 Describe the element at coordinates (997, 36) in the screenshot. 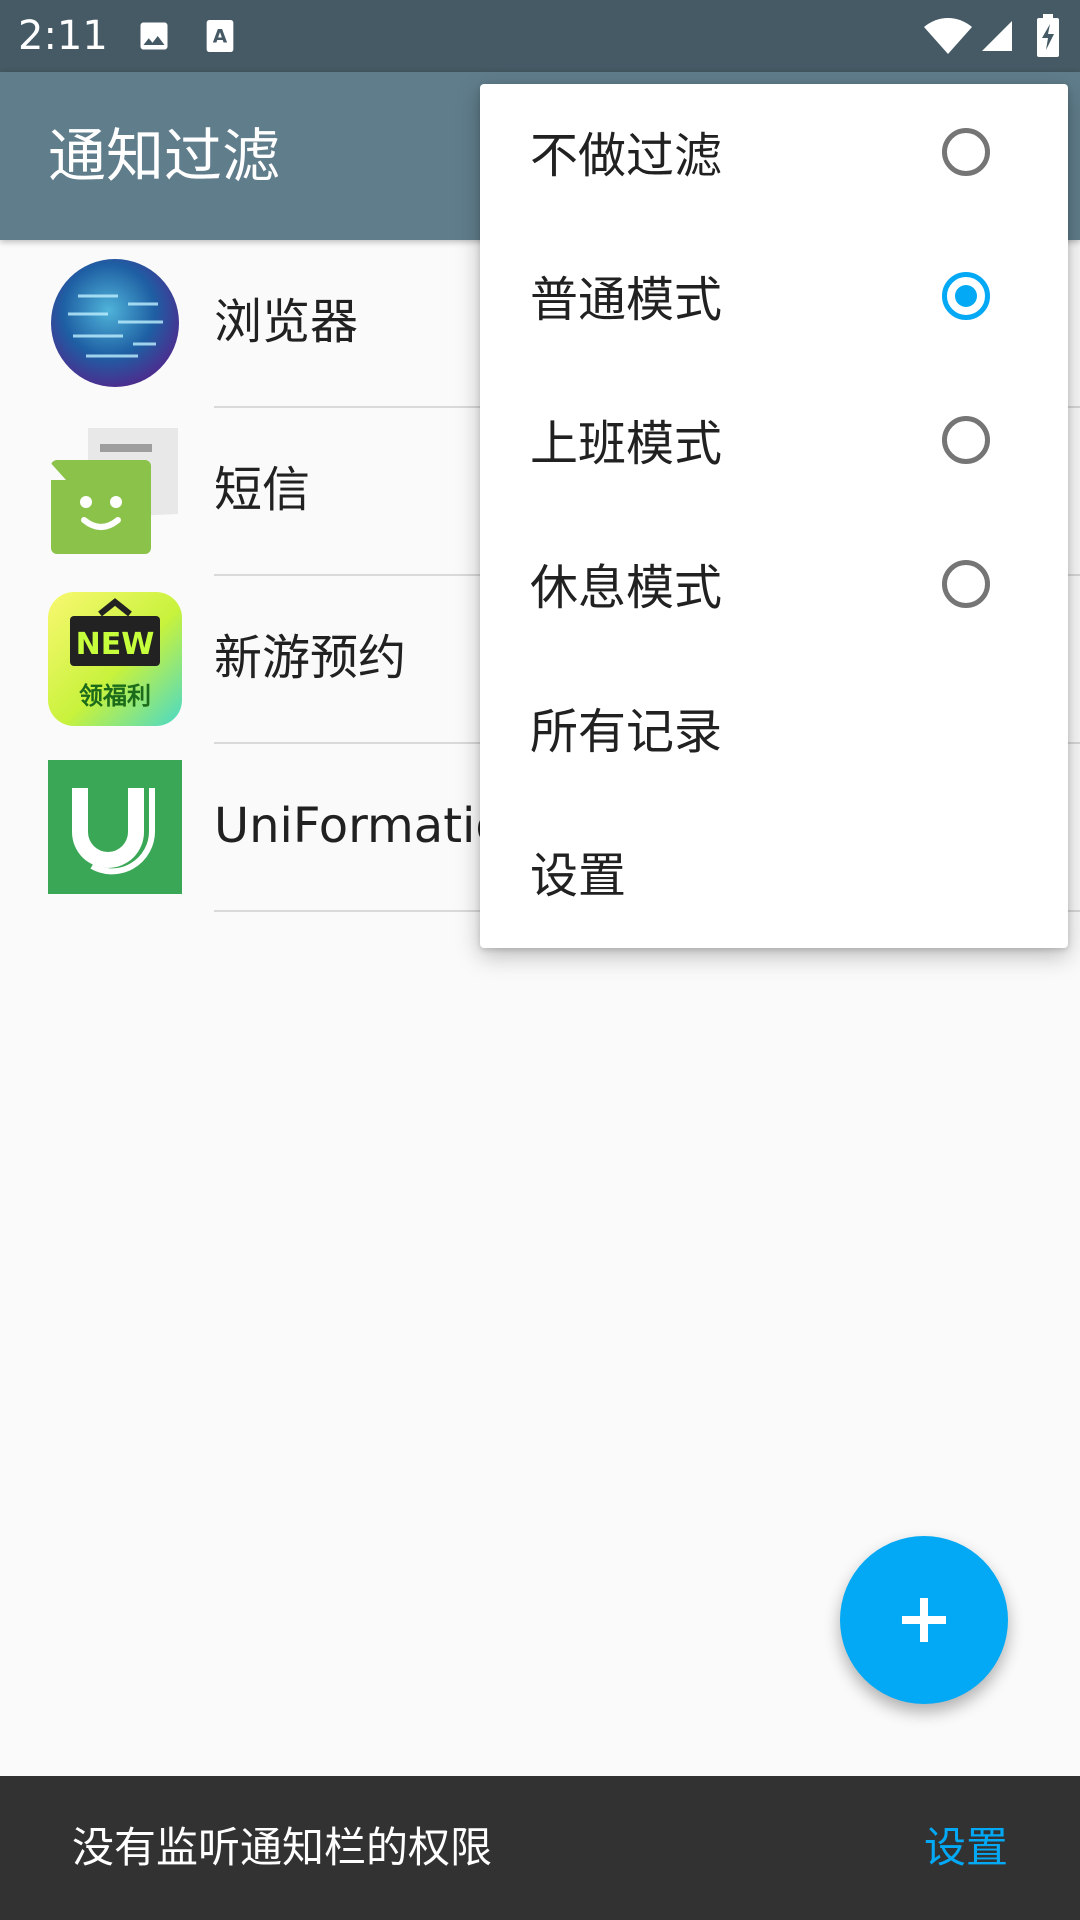

I see `signal-icon` at that location.